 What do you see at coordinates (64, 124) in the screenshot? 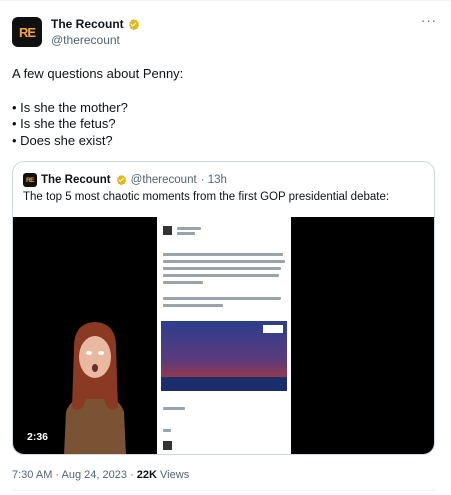
I see `tweet-line: • Is she the fetus?` at bounding box center [64, 124].